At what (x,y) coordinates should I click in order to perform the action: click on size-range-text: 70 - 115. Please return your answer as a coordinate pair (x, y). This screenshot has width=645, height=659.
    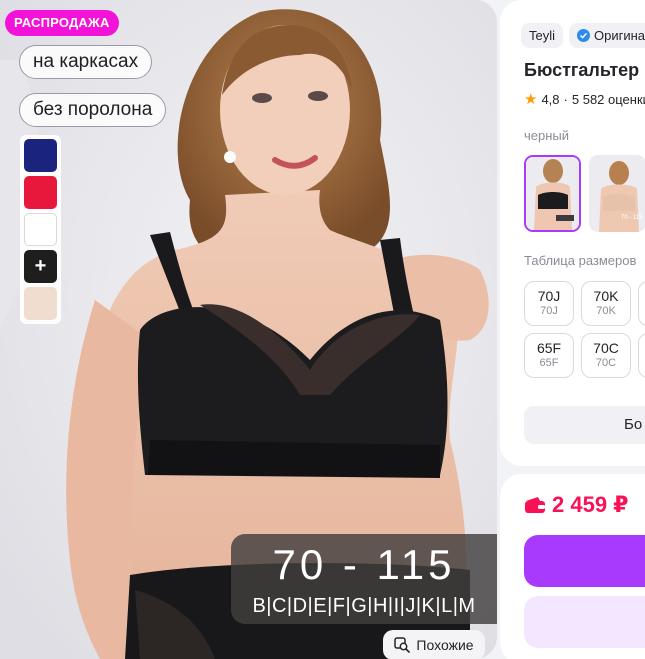
    Looking at the image, I should click on (364, 564).